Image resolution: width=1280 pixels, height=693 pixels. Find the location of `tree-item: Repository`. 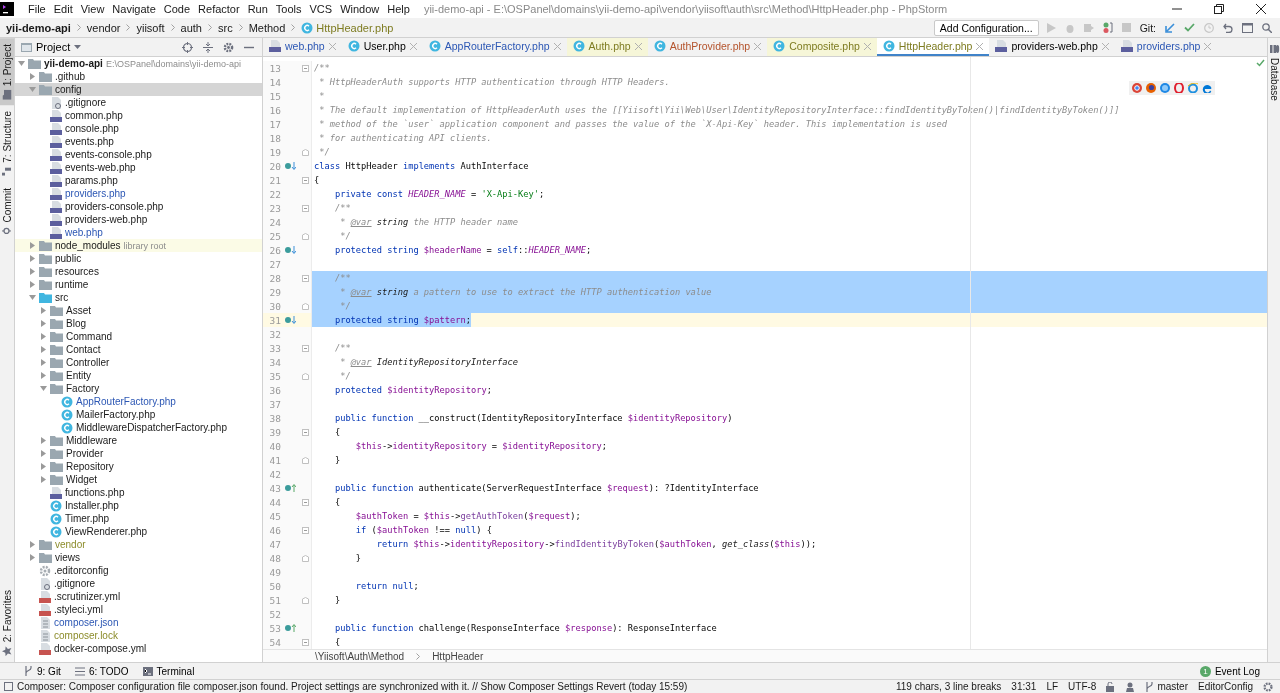

tree-item: Repository is located at coordinates (138, 466).